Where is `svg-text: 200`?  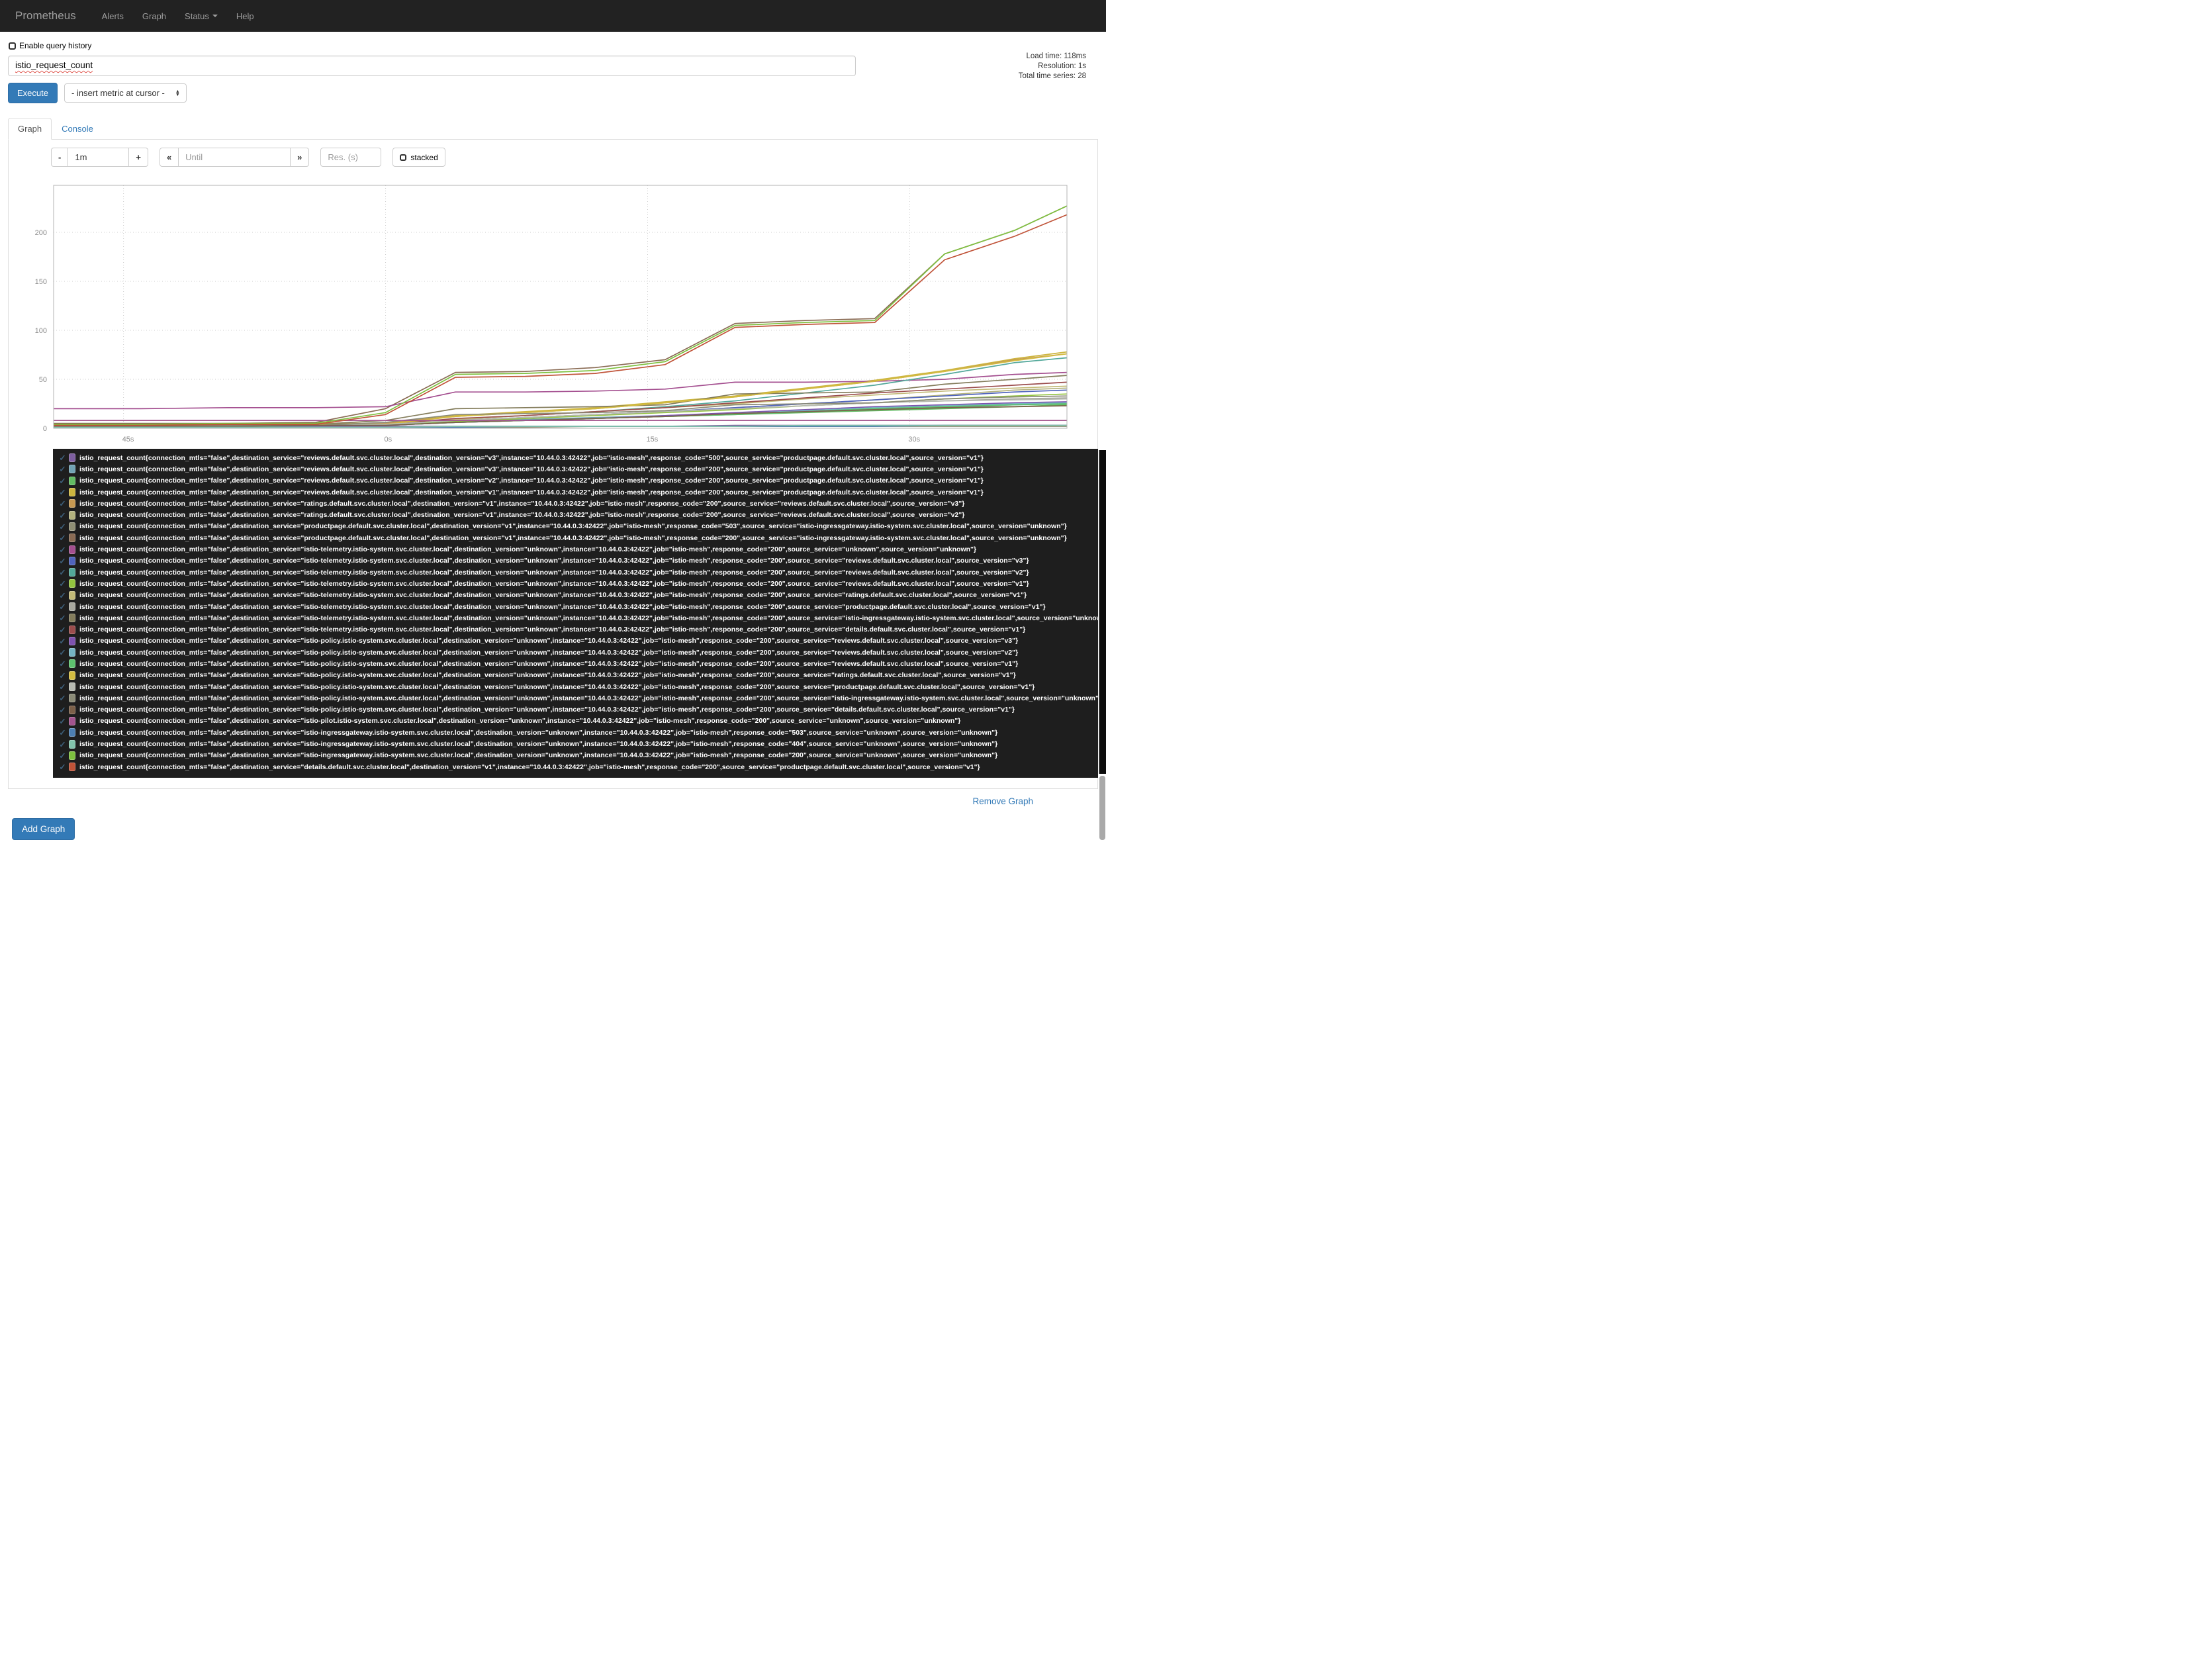
svg-text: 200 is located at coordinates (41, 233).